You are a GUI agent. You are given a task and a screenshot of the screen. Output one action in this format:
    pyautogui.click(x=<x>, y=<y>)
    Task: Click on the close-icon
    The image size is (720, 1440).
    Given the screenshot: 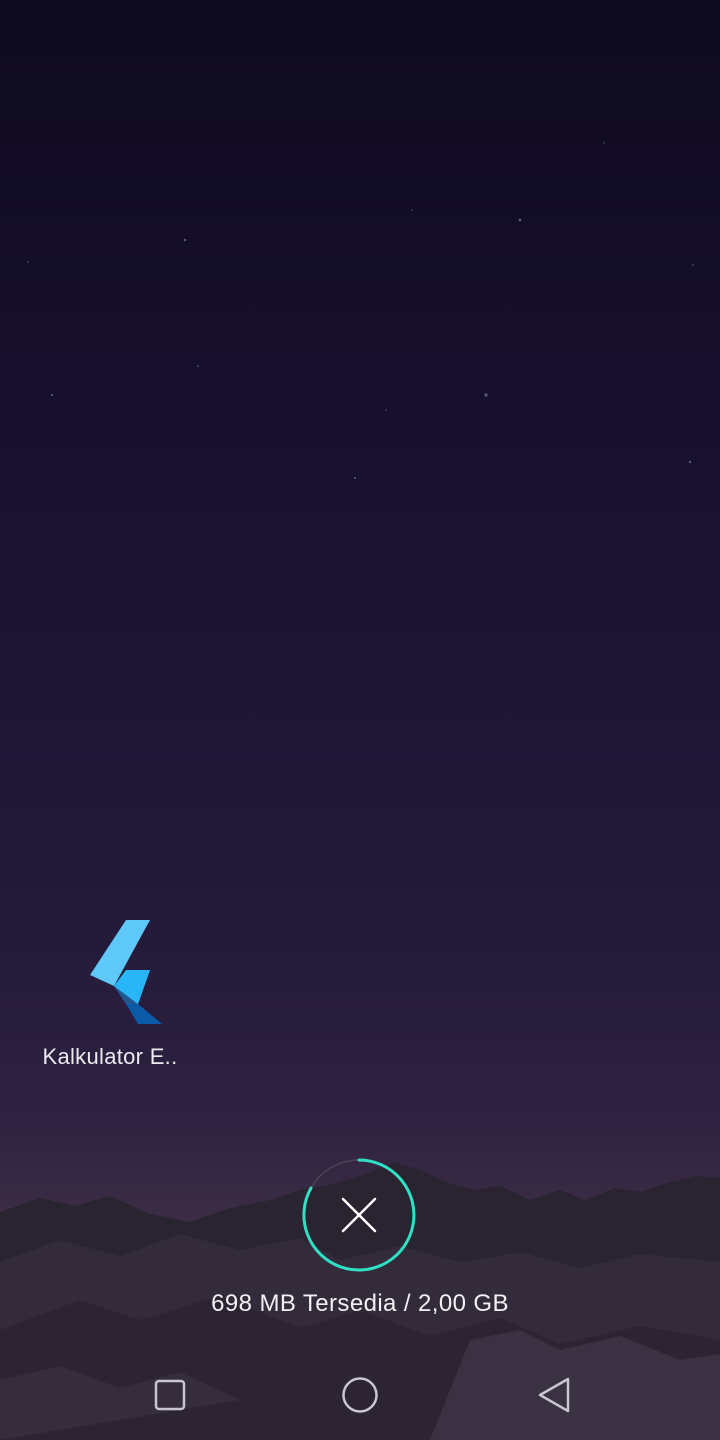 What is the action you would take?
    pyautogui.click(x=359, y=1215)
    